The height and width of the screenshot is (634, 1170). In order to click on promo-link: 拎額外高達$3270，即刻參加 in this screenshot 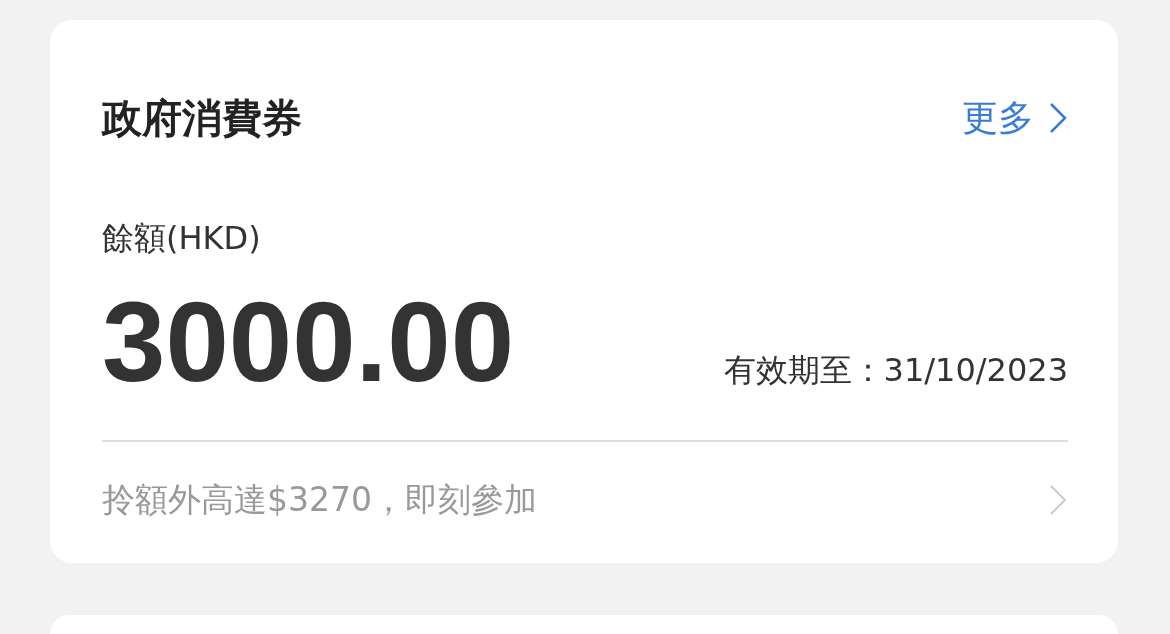, I will do `click(319, 500)`.